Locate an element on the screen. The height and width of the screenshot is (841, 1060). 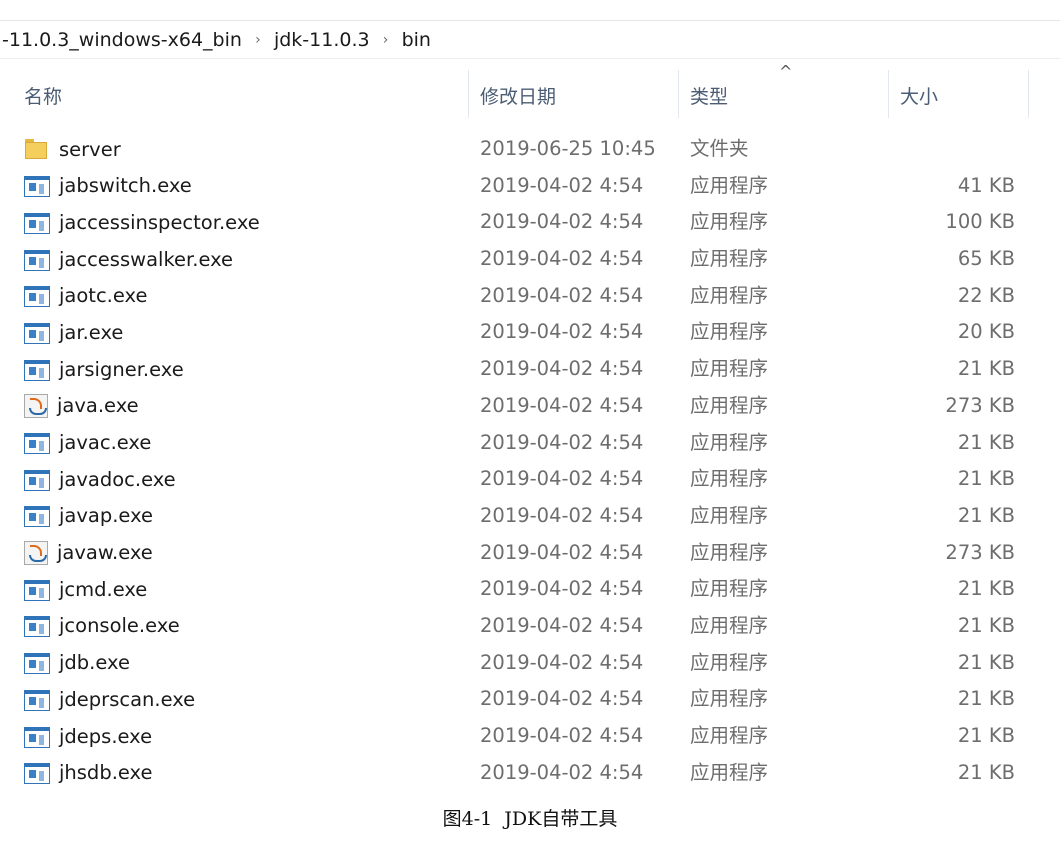
file-row: jconsole.exe 2019-04-02 4:54 应用程序 21 KB is located at coordinates (530, 623).